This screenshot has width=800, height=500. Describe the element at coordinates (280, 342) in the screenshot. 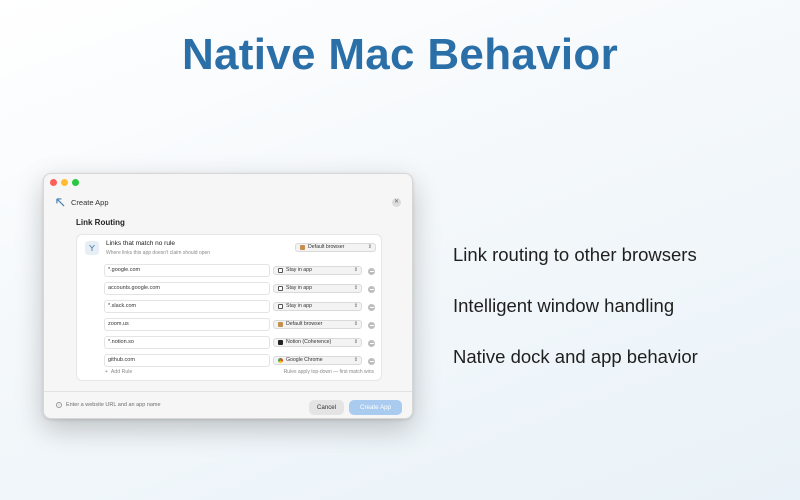

I see `notion-icon` at that location.